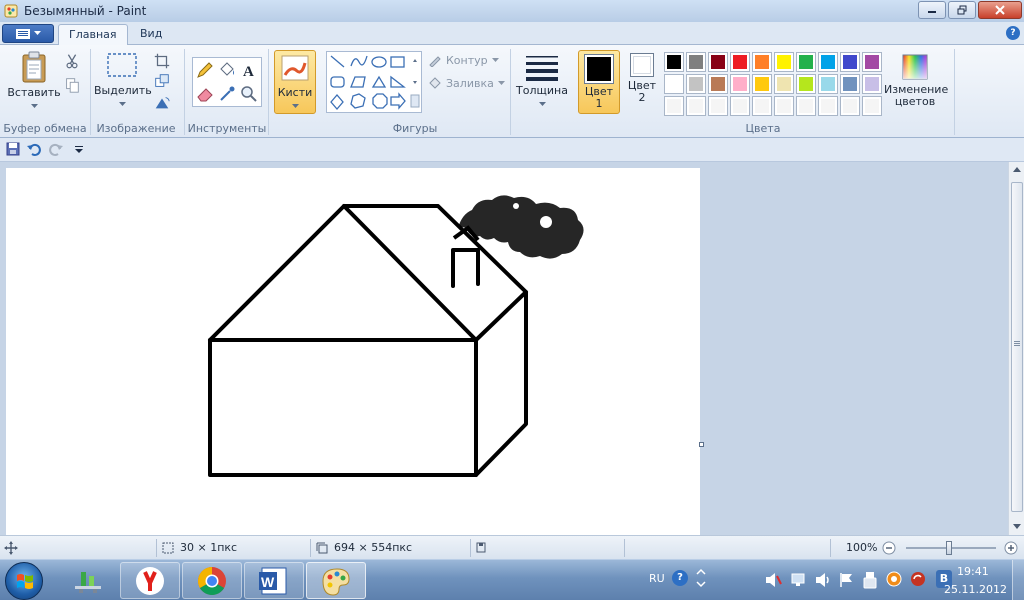 This screenshot has width=1024, height=600. Describe the element at coordinates (954, 92) in the screenshot. I see `ribbon-separator` at that location.